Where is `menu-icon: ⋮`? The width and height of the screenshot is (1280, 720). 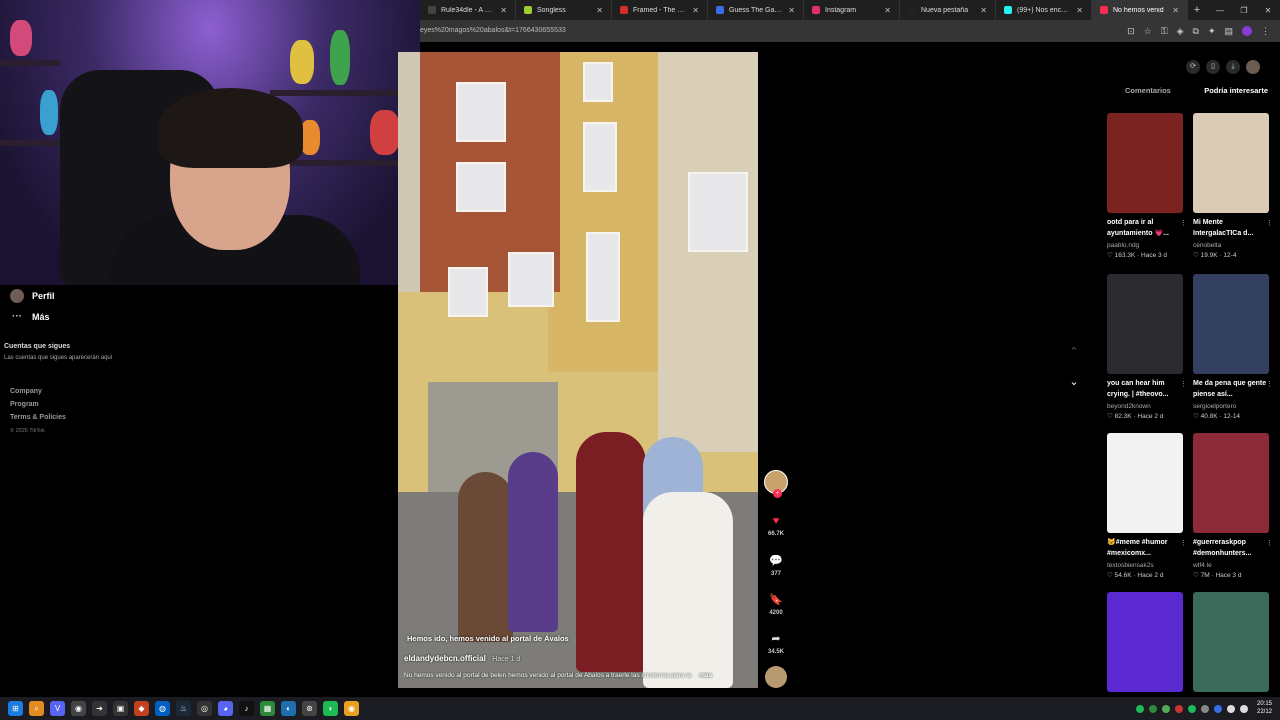 menu-icon: ⋮ is located at coordinates (1265, 31).